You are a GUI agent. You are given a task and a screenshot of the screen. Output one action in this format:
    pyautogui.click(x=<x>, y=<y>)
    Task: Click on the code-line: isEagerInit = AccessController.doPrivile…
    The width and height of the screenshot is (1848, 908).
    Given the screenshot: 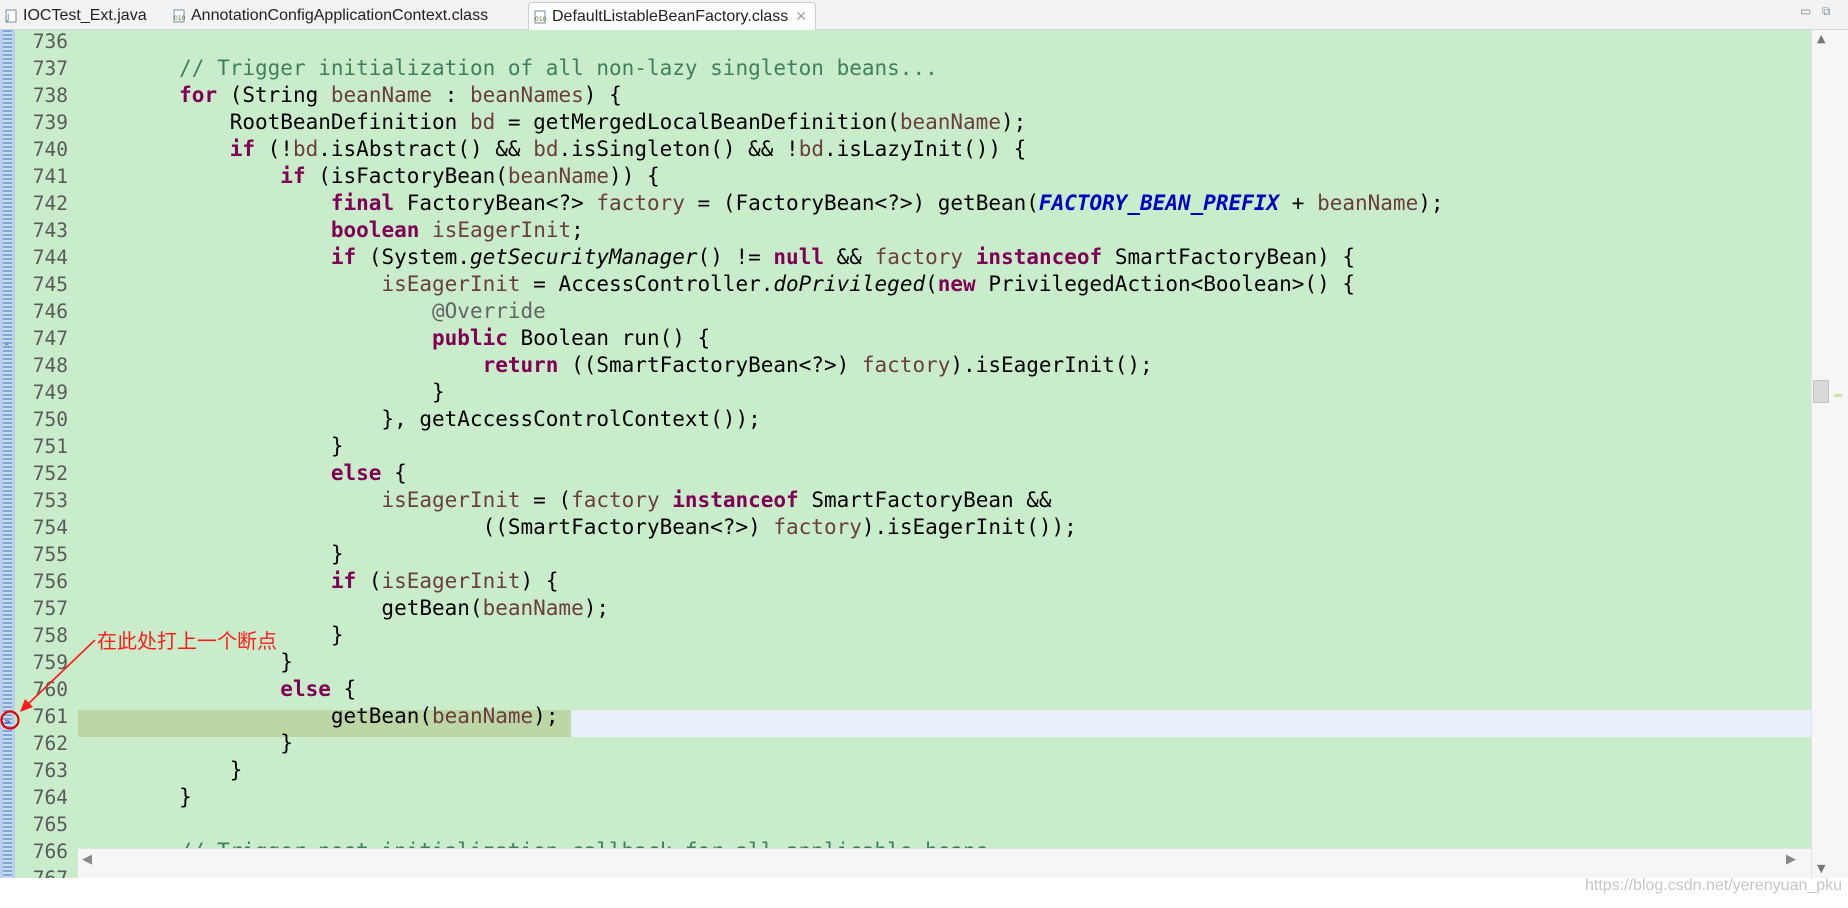 What is the action you would take?
    pyautogui.click(x=868, y=284)
    